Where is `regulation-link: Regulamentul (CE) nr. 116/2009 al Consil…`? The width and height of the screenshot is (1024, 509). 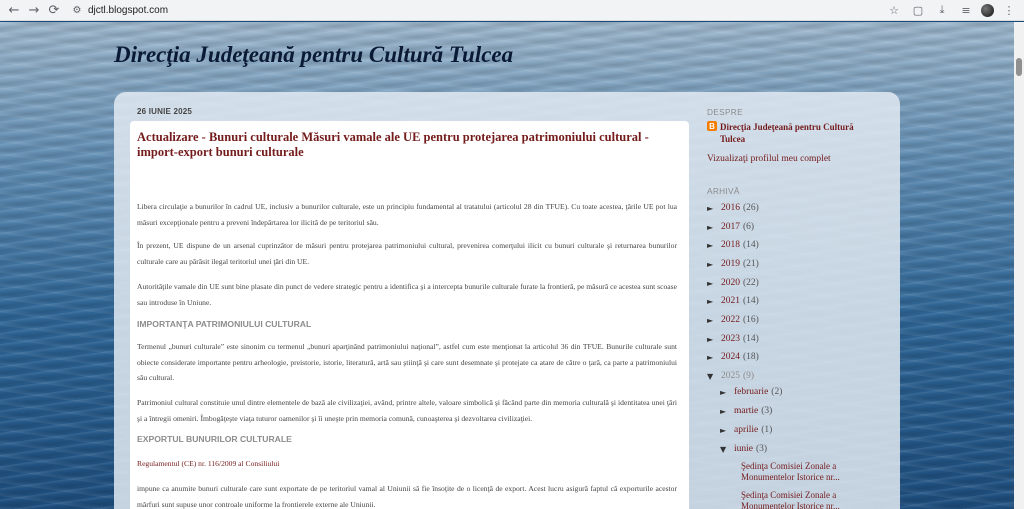
regulation-link: Regulamentul (CE) nr. 116/2009 al Consil… is located at coordinates (208, 463).